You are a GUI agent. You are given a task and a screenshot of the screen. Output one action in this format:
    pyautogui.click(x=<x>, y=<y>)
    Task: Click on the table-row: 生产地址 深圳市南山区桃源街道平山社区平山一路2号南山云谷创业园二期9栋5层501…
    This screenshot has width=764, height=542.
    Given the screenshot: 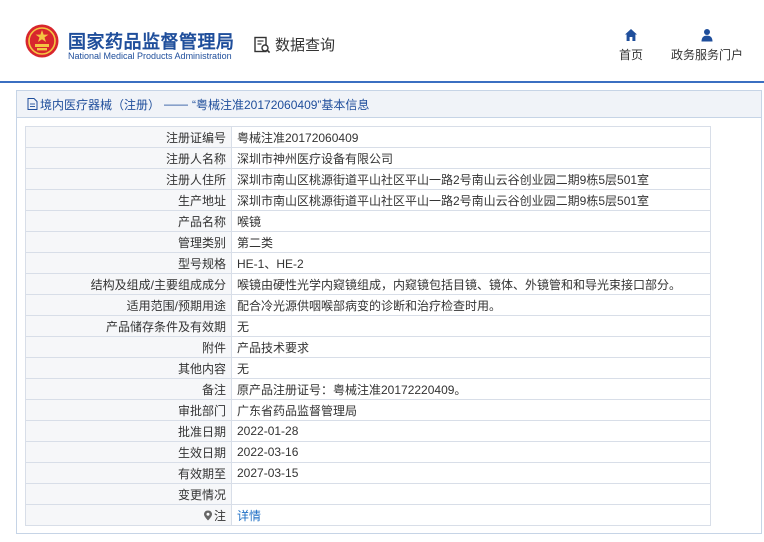 What is the action you would take?
    pyautogui.click(x=368, y=200)
    